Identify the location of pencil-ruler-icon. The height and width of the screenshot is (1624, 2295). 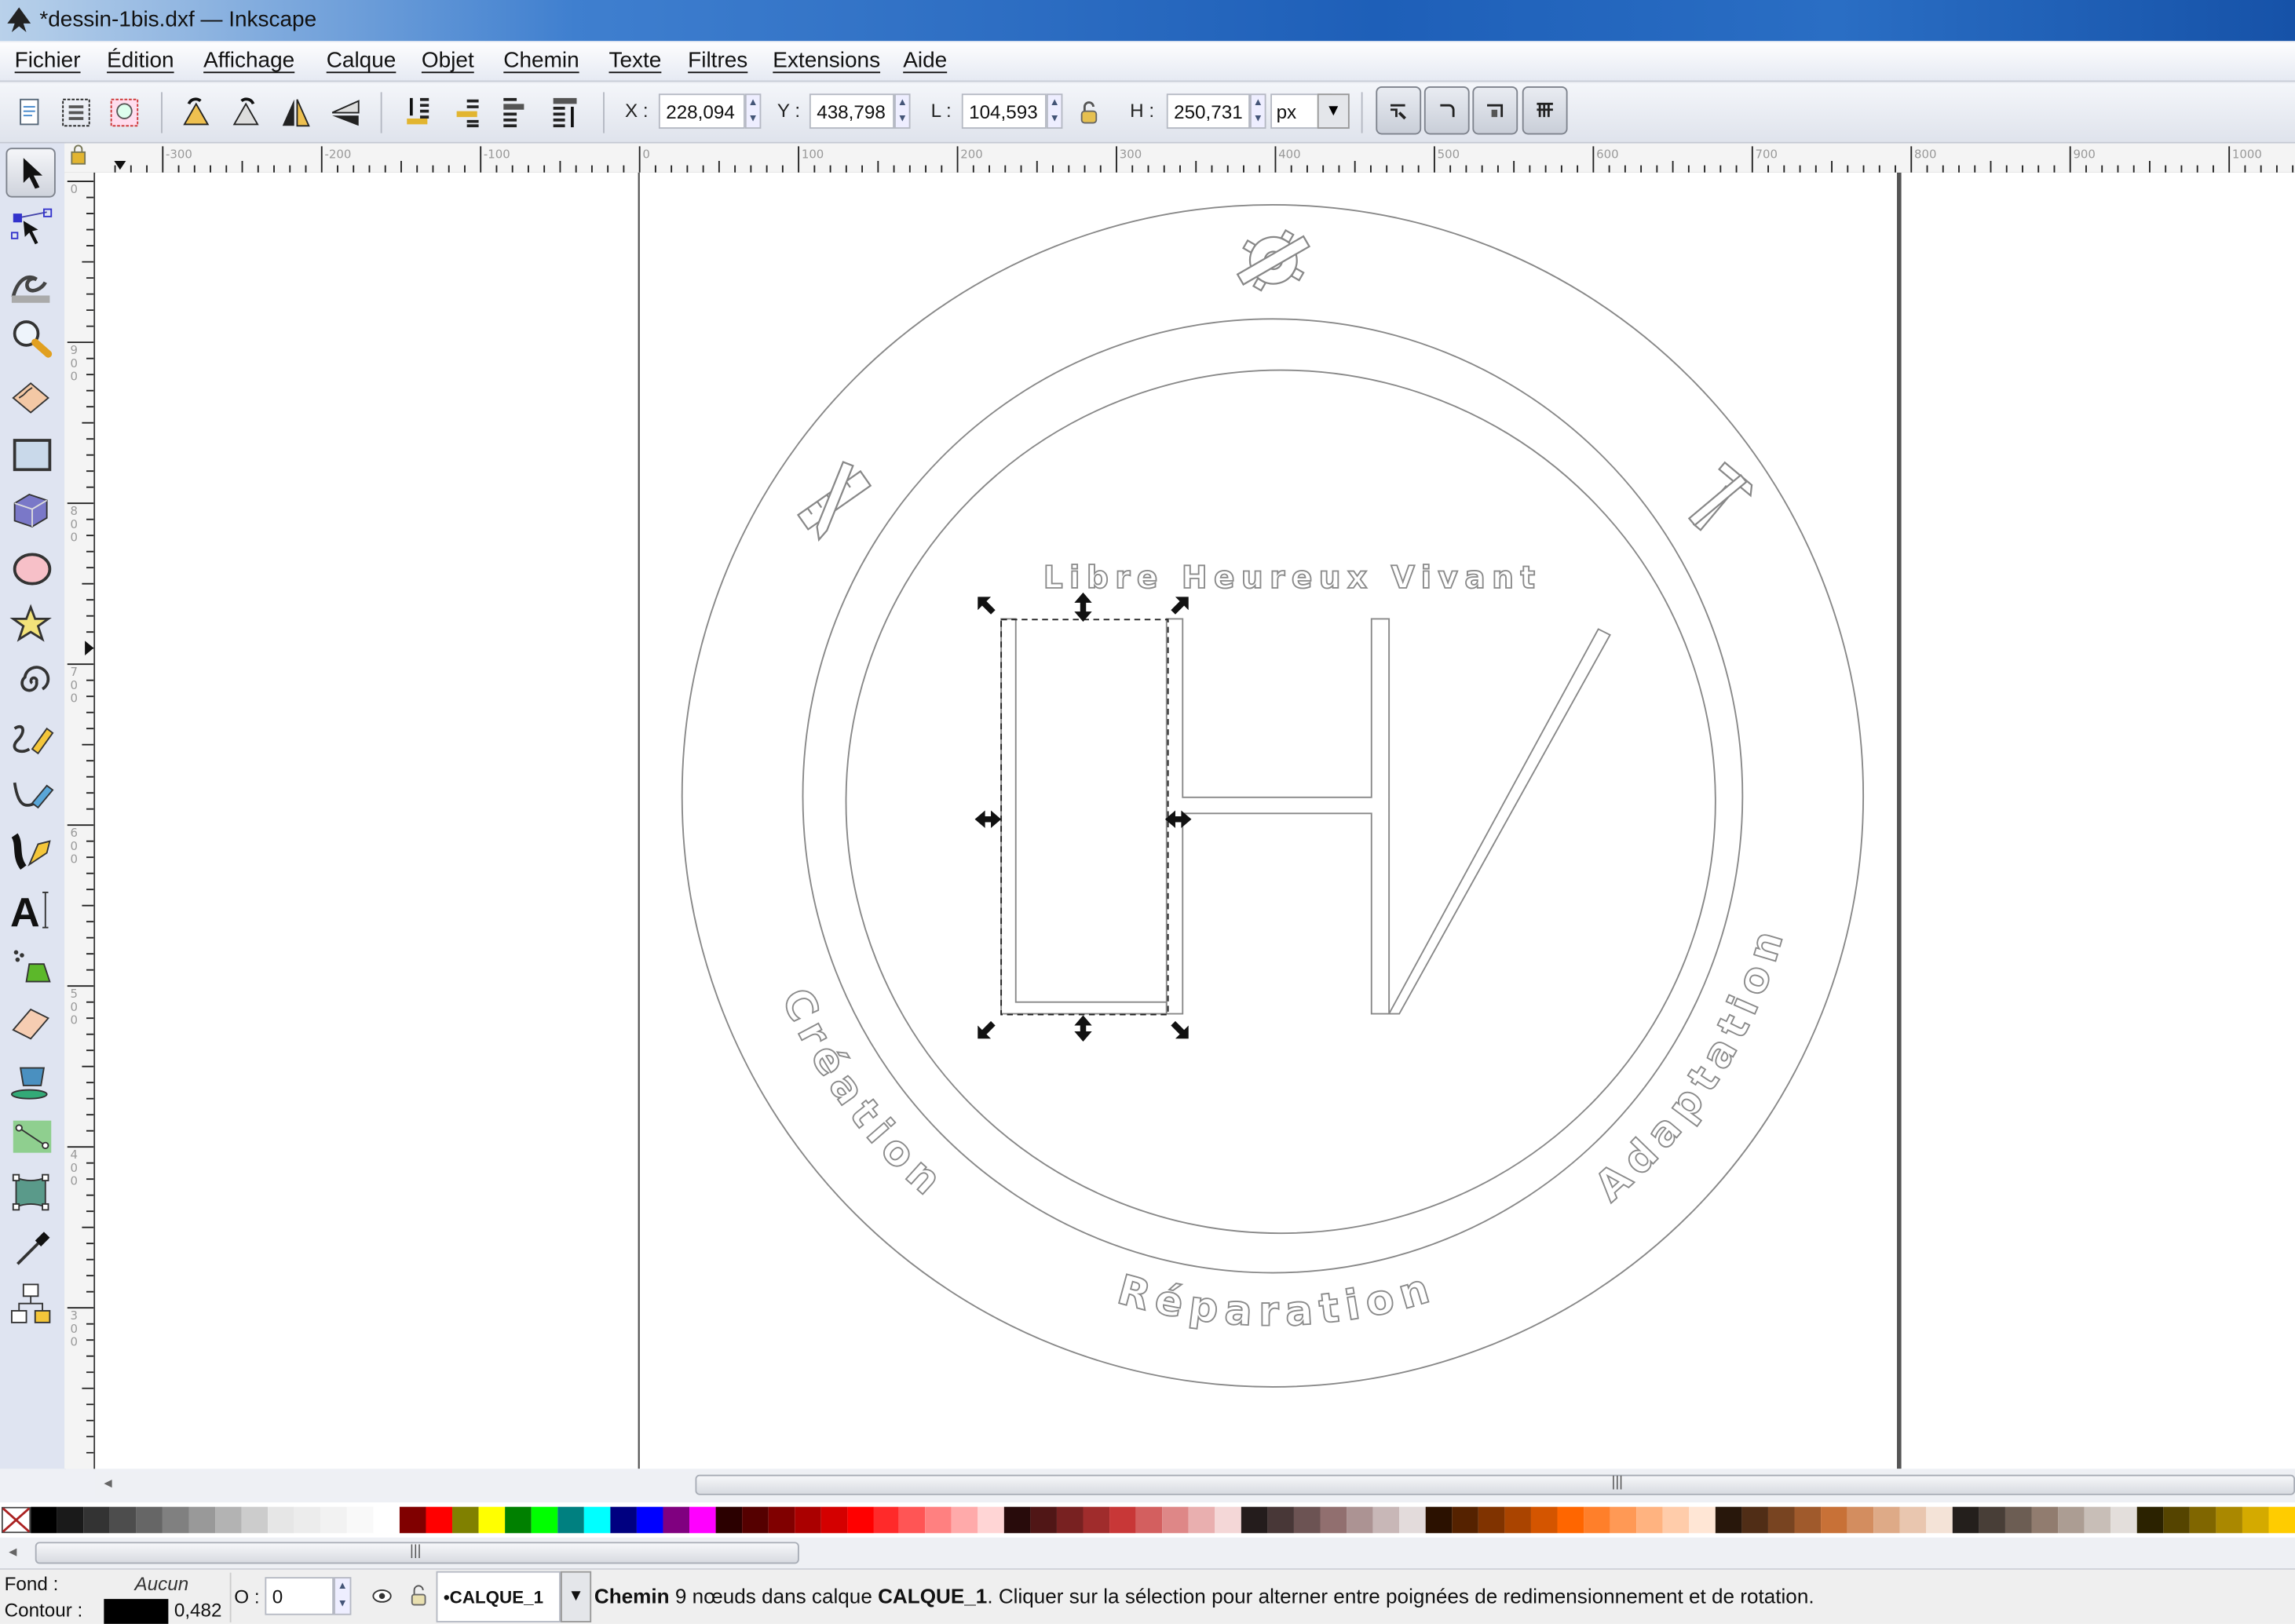
(833, 499).